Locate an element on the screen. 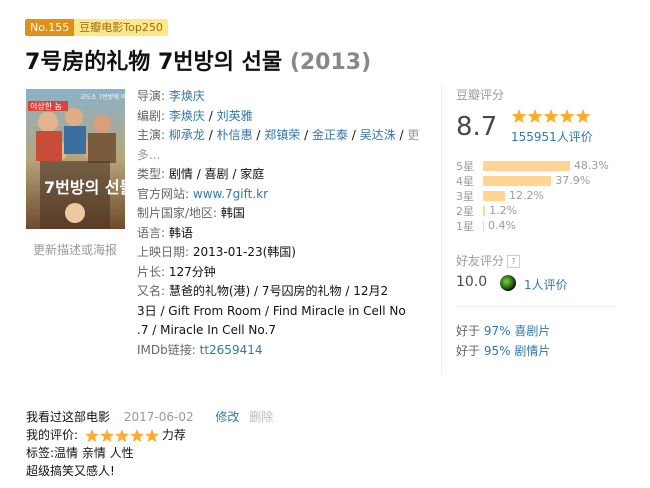  writer-link: 刘英雅 is located at coordinates (235, 116).